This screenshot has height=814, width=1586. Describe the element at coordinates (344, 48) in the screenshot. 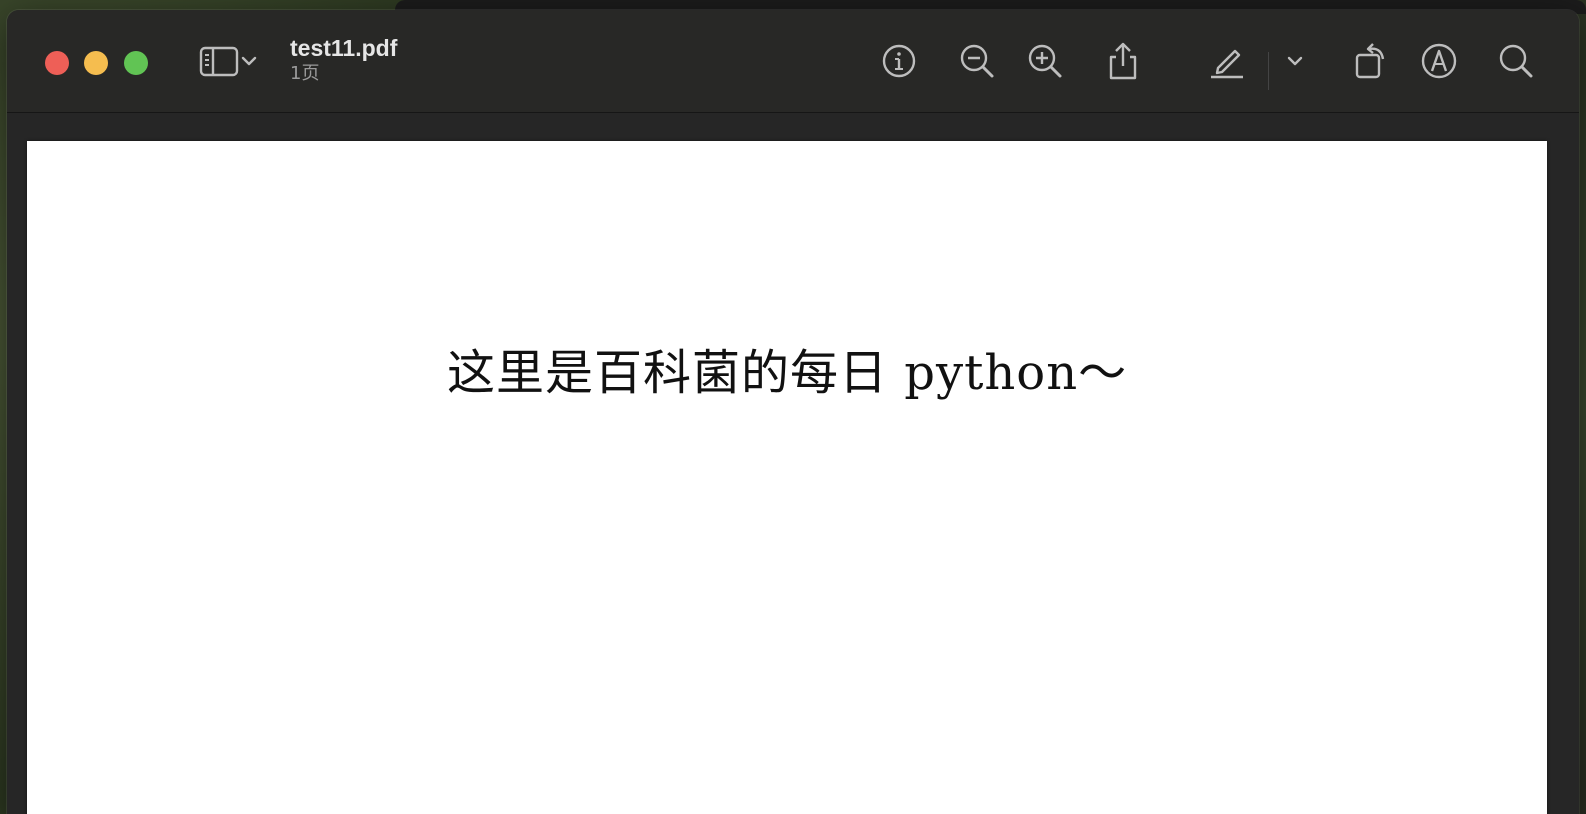

I see `document-title: test11.pdf` at that location.